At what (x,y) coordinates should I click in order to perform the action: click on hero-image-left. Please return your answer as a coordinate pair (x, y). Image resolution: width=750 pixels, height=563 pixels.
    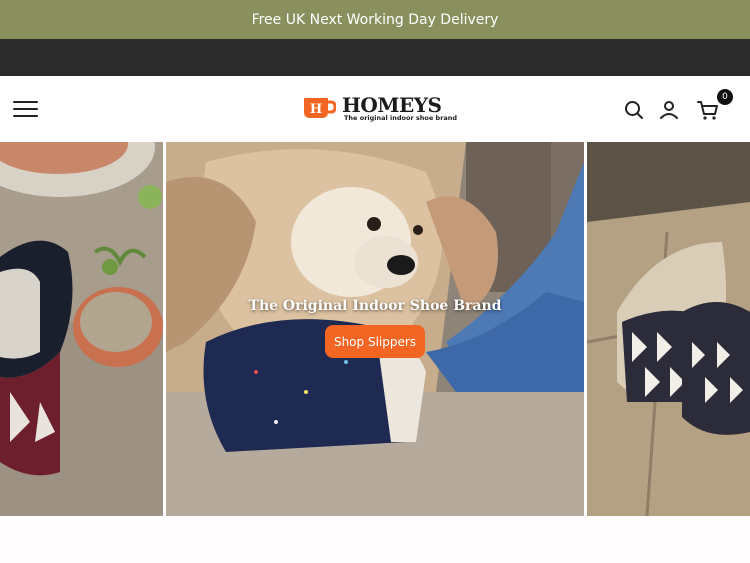
    Looking at the image, I should click on (81, 329).